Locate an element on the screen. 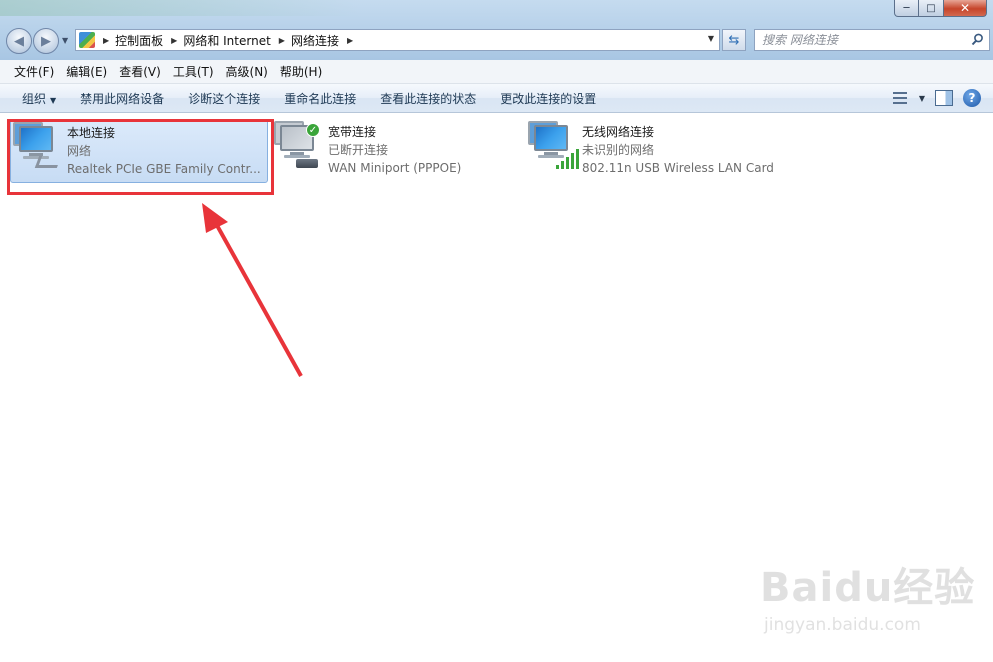 This screenshot has height=662, width=993. organize-label: 组织 is located at coordinates (34, 98).